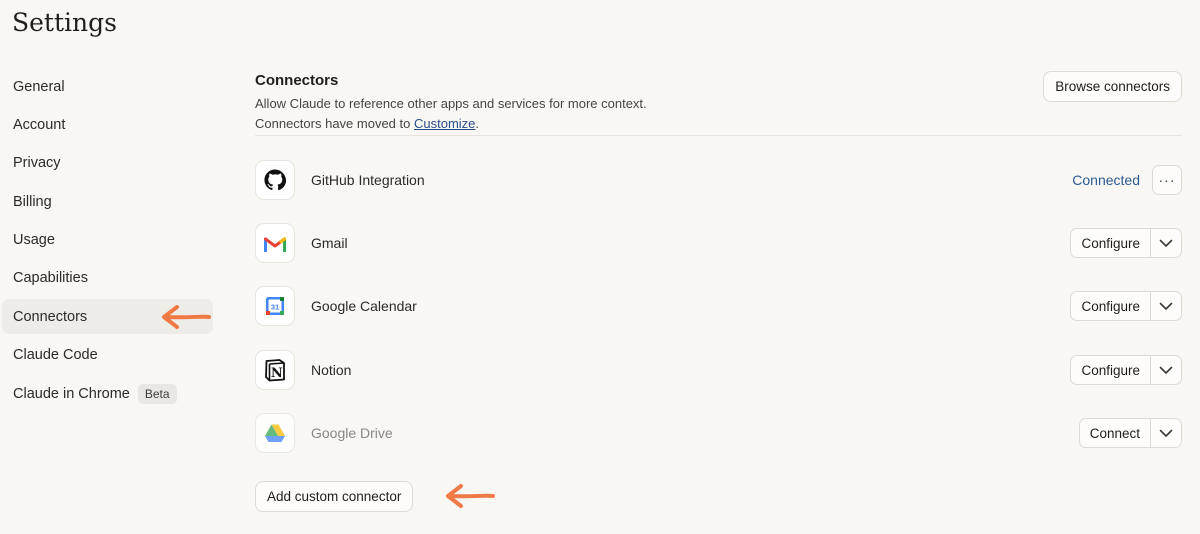 The height and width of the screenshot is (534, 1200). I want to click on connector-row-github: GitHub Integration Connected ···, so click(718, 180).